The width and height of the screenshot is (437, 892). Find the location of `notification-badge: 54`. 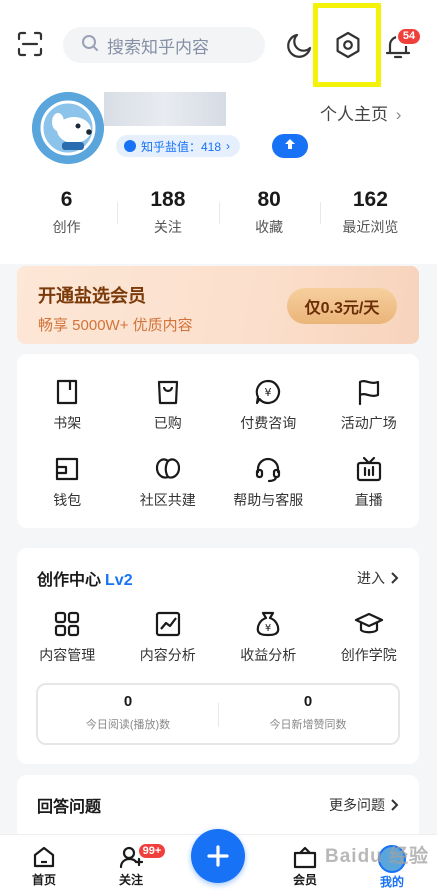

notification-badge: 54 is located at coordinates (409, 36).